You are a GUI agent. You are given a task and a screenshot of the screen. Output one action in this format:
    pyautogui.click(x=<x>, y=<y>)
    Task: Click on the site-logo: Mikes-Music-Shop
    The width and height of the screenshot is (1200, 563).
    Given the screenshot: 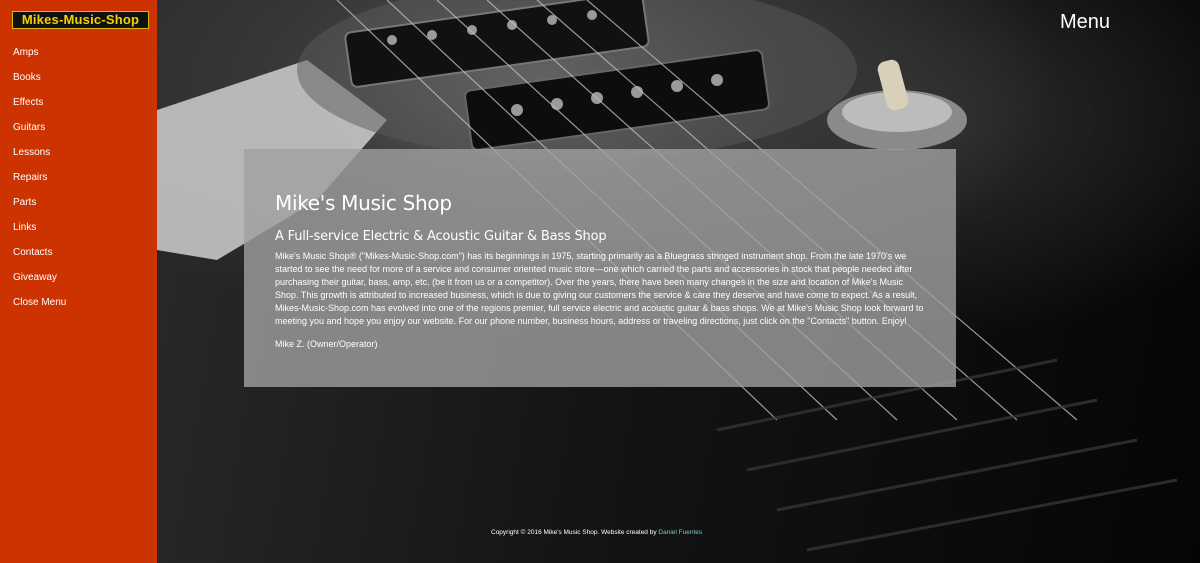 What is the action you would take?
    pyautogui.click(x=80, y=20)
    